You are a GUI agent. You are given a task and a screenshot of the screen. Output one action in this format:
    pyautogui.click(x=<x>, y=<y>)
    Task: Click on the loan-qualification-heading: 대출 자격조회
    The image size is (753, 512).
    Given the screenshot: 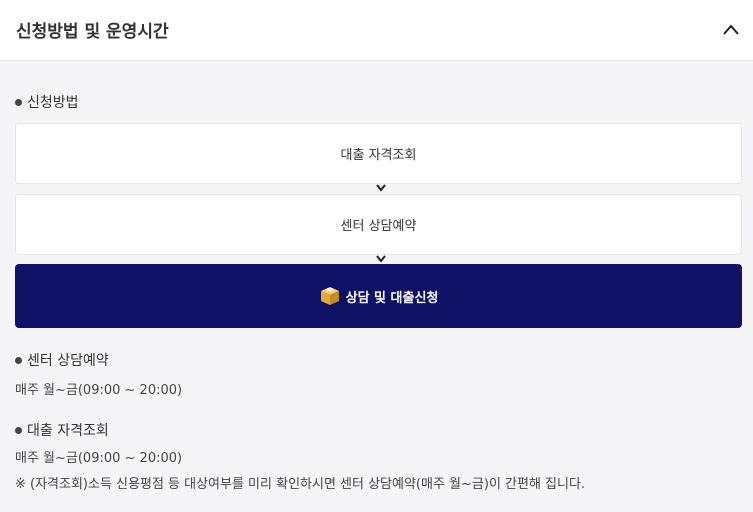 What is the action you would take?
    pyautogui.click(x=62, y=430)
    